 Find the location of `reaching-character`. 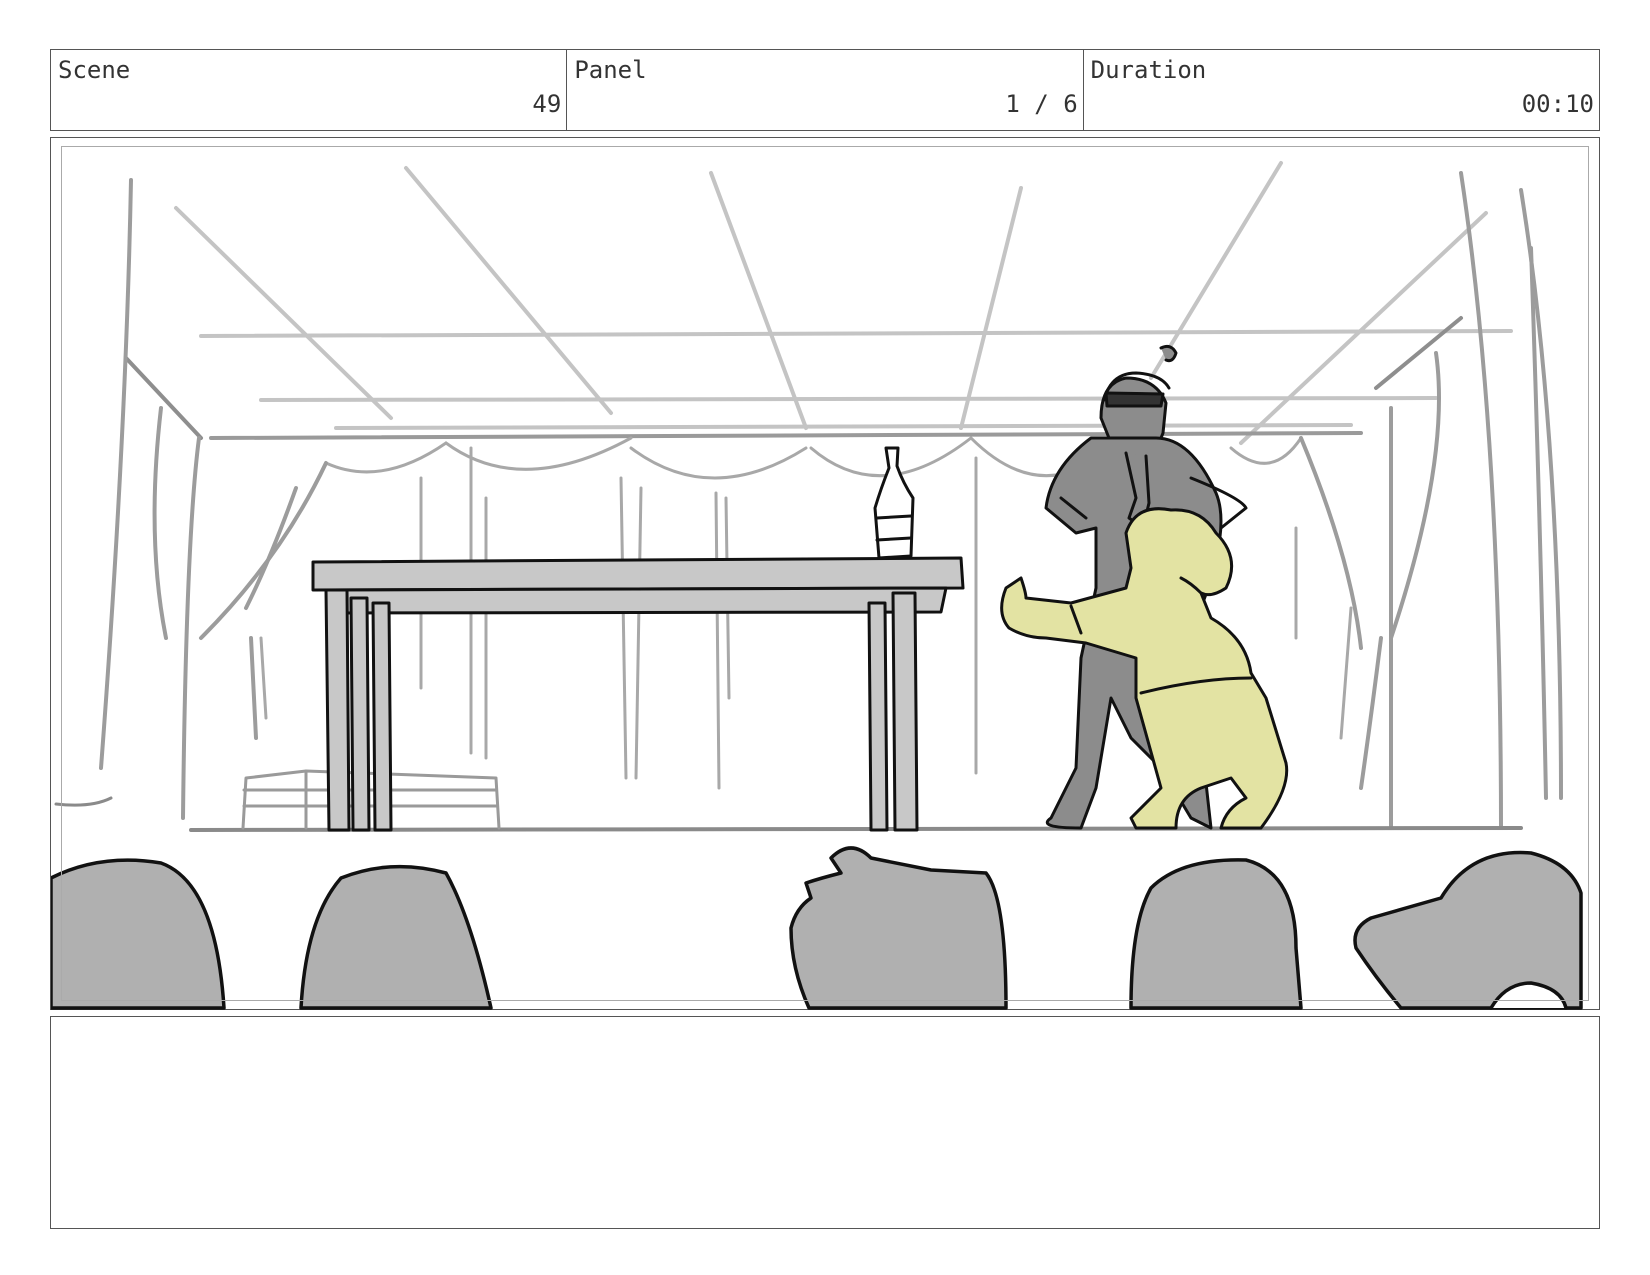

reaching-character is located at coordinates (1144, 668).